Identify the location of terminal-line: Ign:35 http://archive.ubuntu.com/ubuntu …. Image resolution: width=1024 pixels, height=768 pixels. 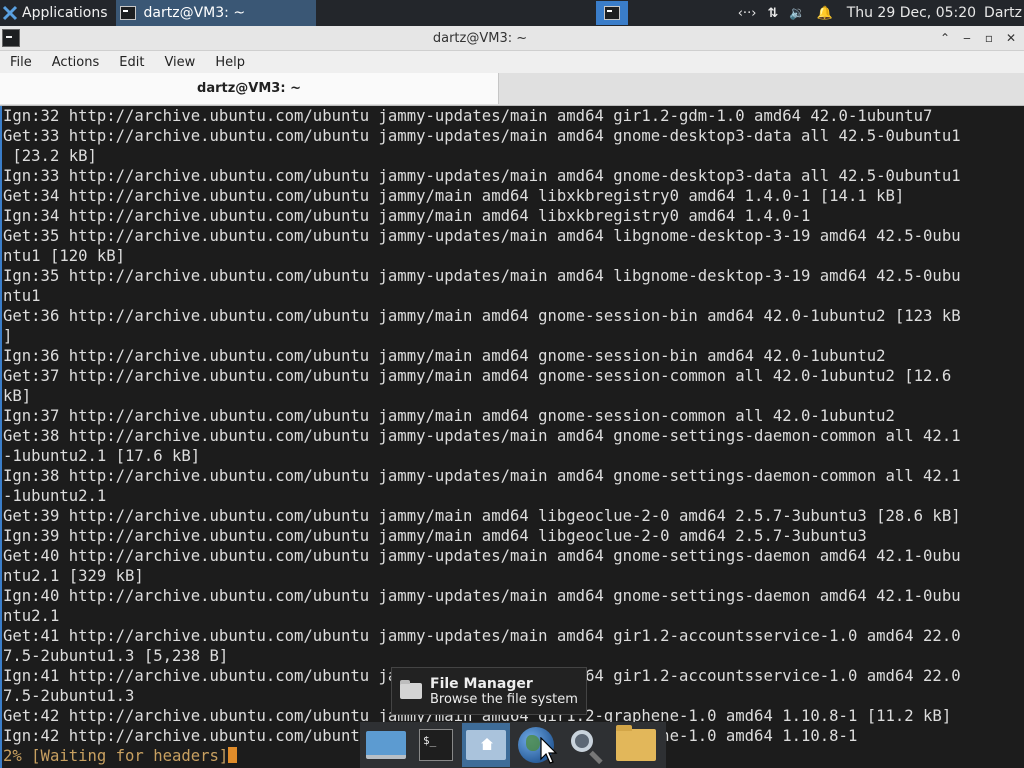
(482, 276).